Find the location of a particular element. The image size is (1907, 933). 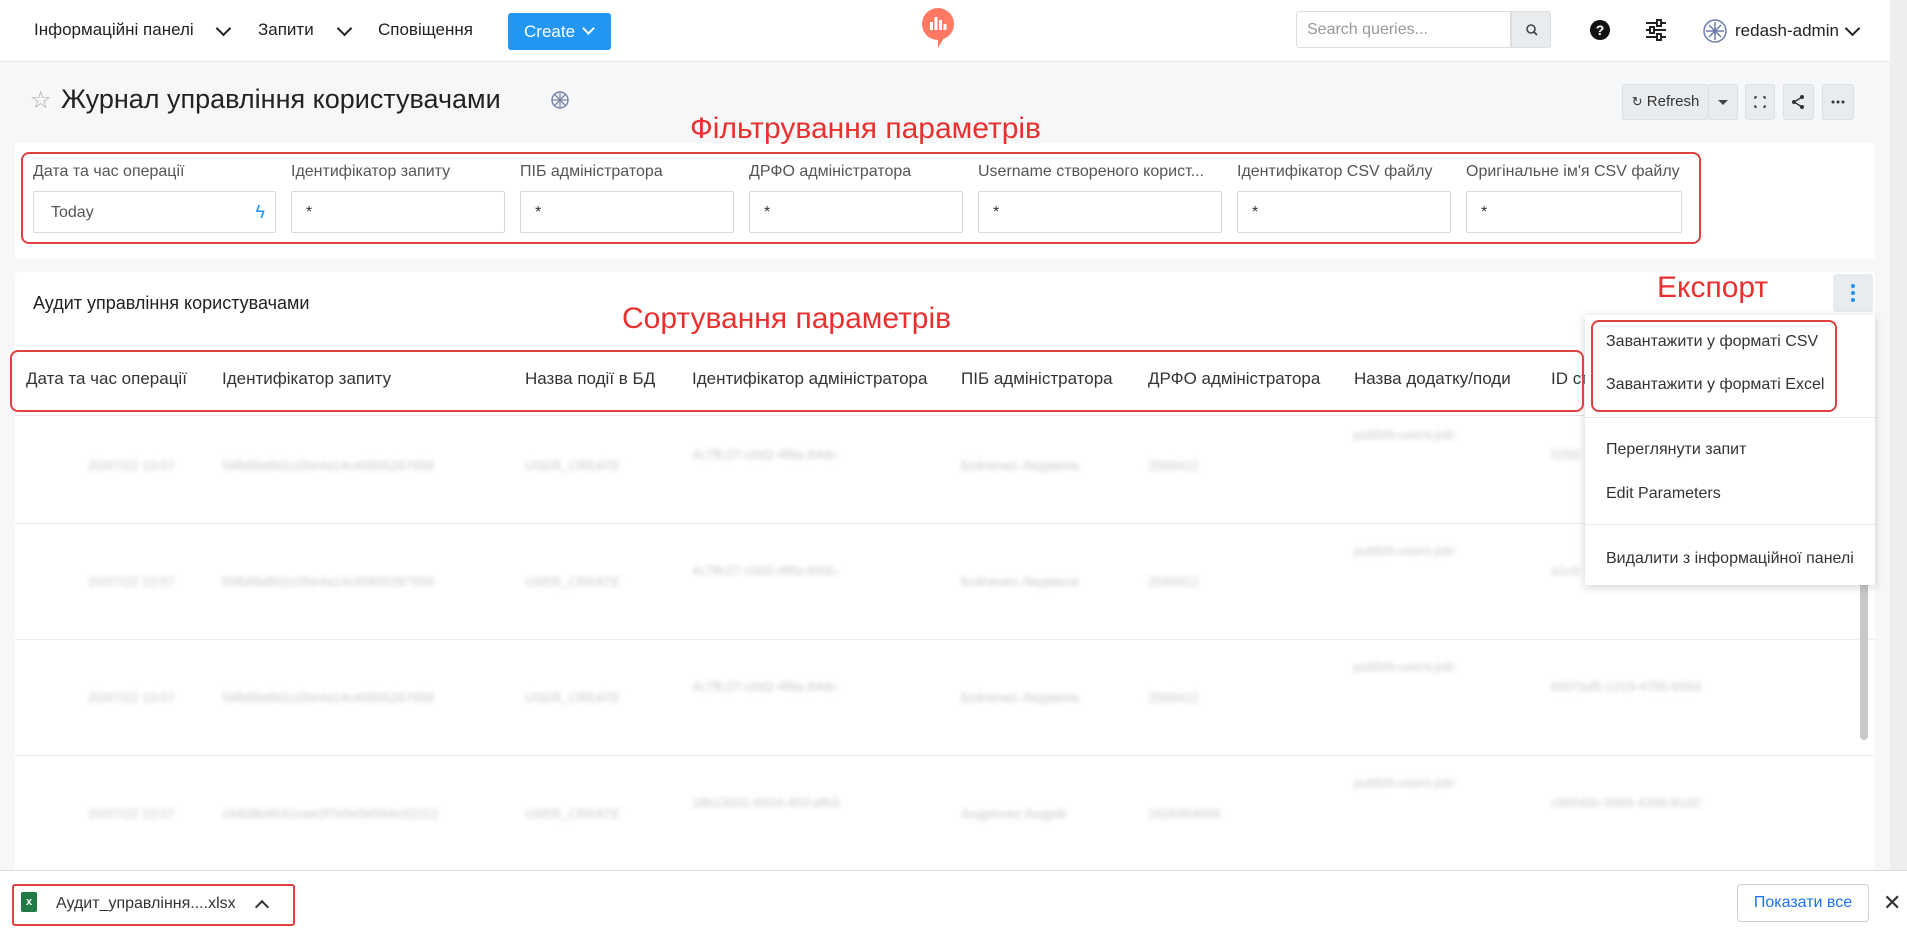

annotation-export: Експорт is located at coordinates (1713, 287).